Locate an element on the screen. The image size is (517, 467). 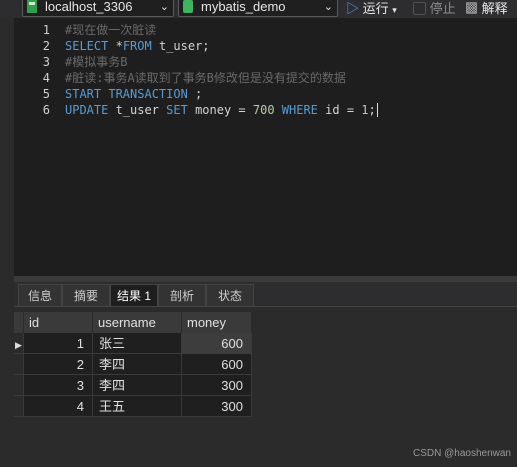
table-cell: 3 is located at coordinates (58, 385).